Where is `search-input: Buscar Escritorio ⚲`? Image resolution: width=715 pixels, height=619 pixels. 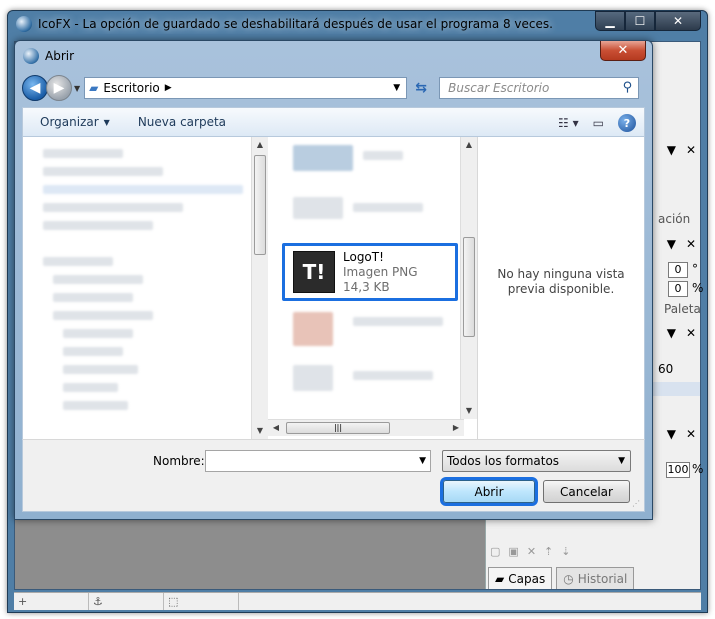
search-input: Buscar Escritorio ⚲ is located at coordinates (539, 88).